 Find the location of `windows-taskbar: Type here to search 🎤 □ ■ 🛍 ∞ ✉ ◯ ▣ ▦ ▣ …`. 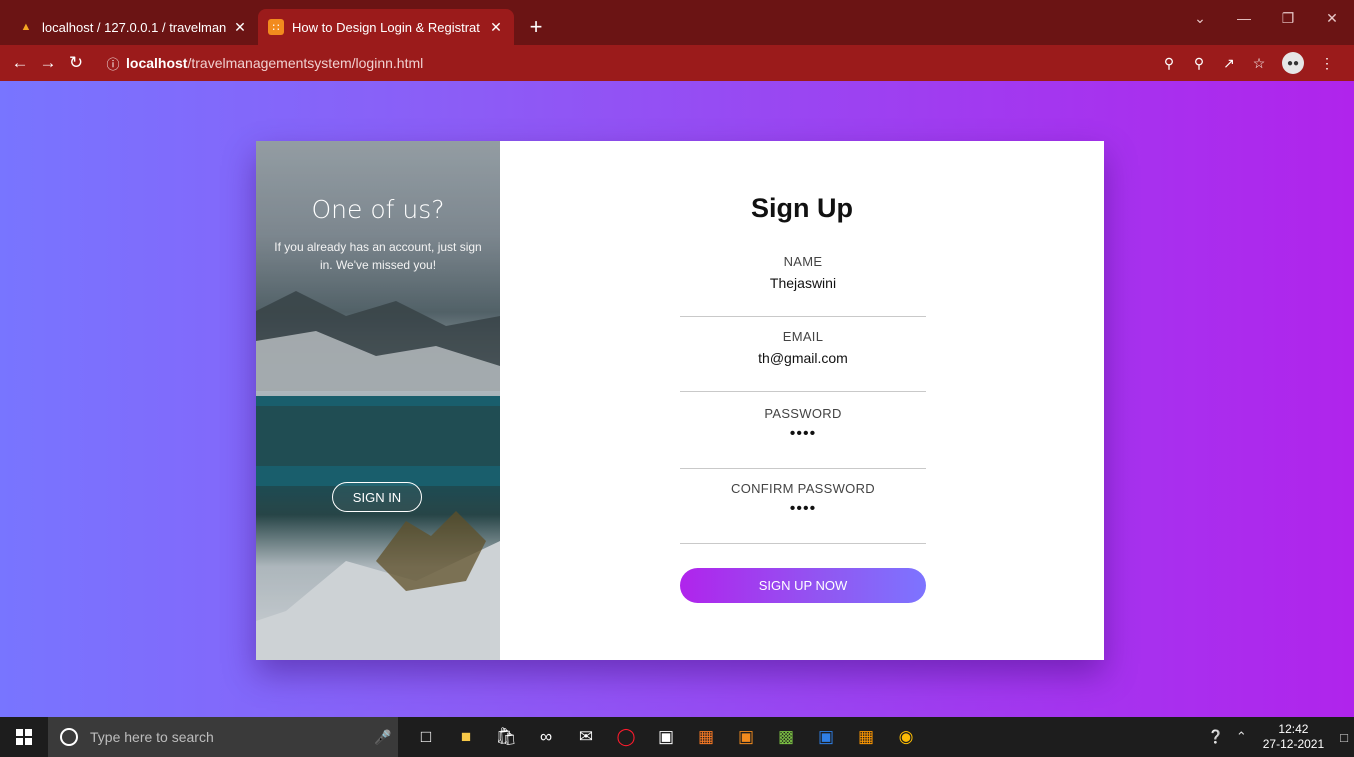

windows-taskbar: Type here to search 🎤 □ ■ 🛍 ∞ ✉ ◯ ▣ ▦ ▣ … is located at coordinates (677, 737).